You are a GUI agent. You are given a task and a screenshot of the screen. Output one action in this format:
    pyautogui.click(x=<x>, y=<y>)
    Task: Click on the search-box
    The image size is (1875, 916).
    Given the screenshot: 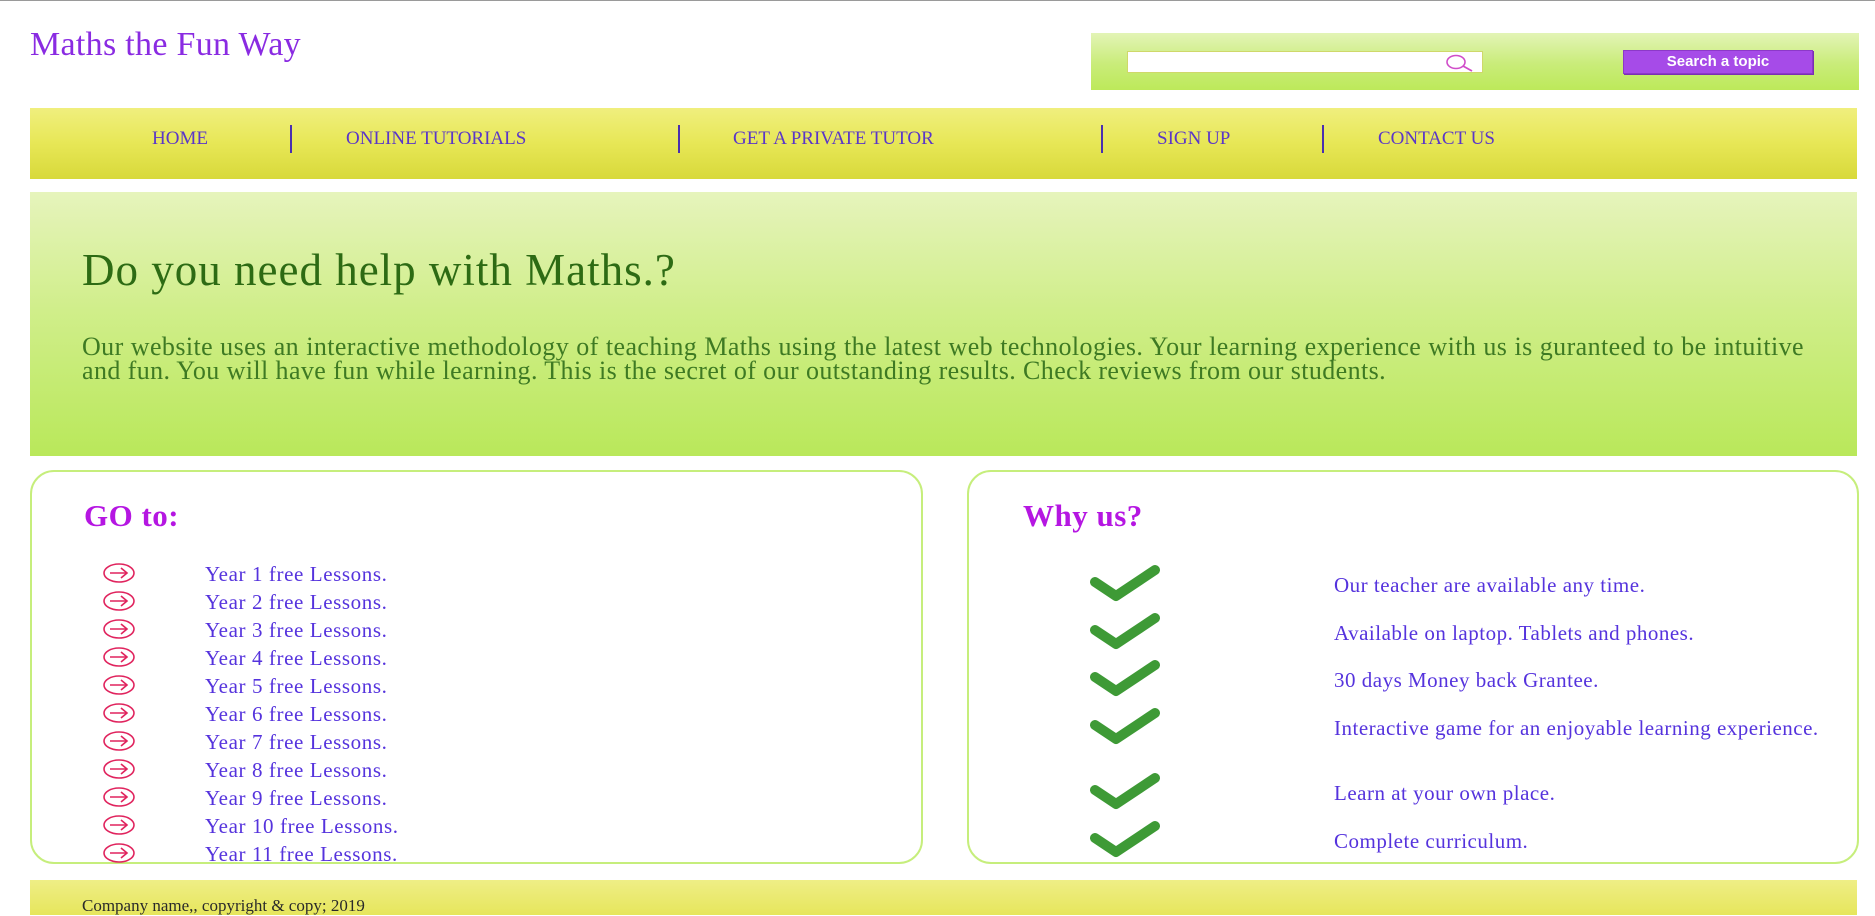 What is the action you would take?
    pyautogui.click(x=1305, y=62)
    